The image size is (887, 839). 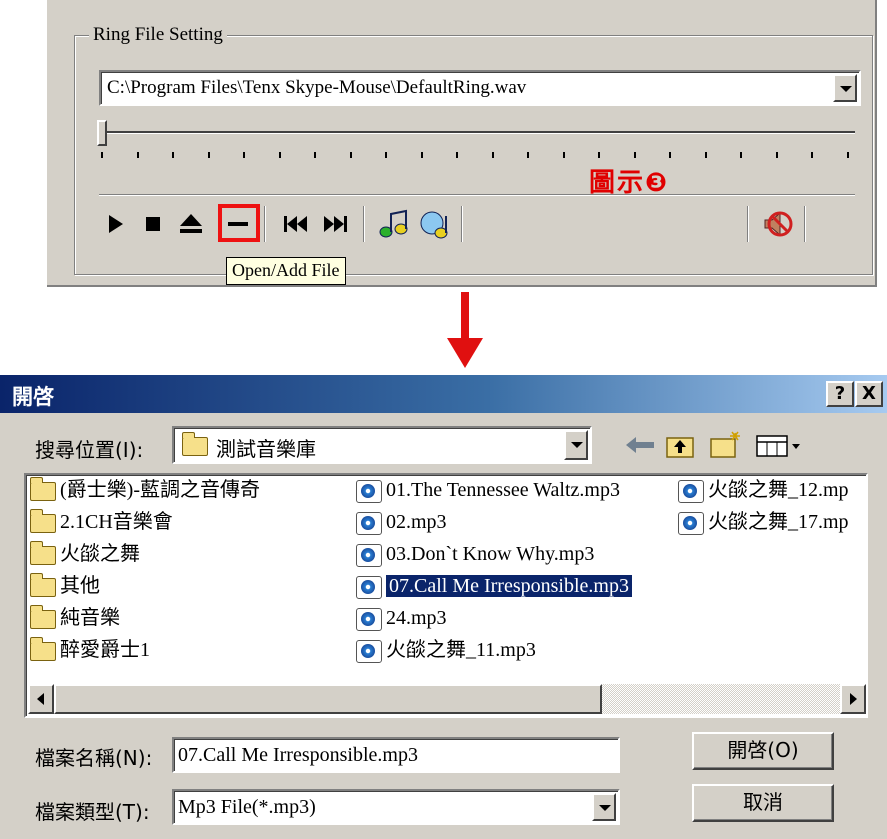 What do you see at coordinates (265, 224) in the screenshot?
I see `toolbar-separator` at bounding box center [265, 224].